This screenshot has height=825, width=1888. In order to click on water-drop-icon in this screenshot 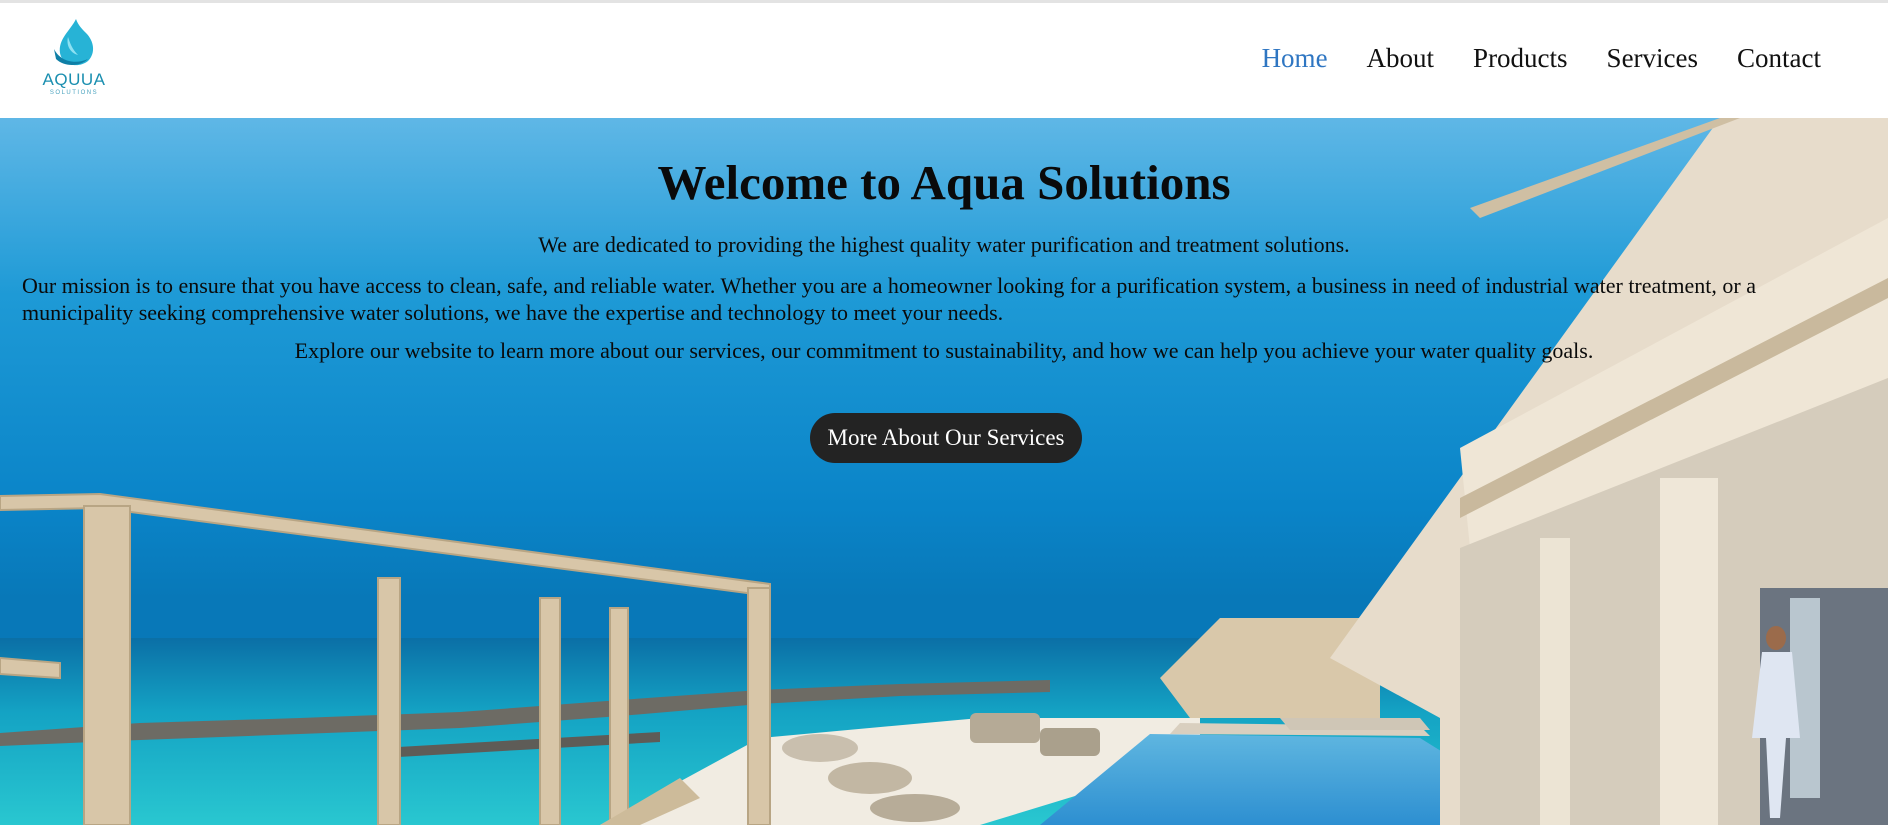, I will do `click(74, 42)`.